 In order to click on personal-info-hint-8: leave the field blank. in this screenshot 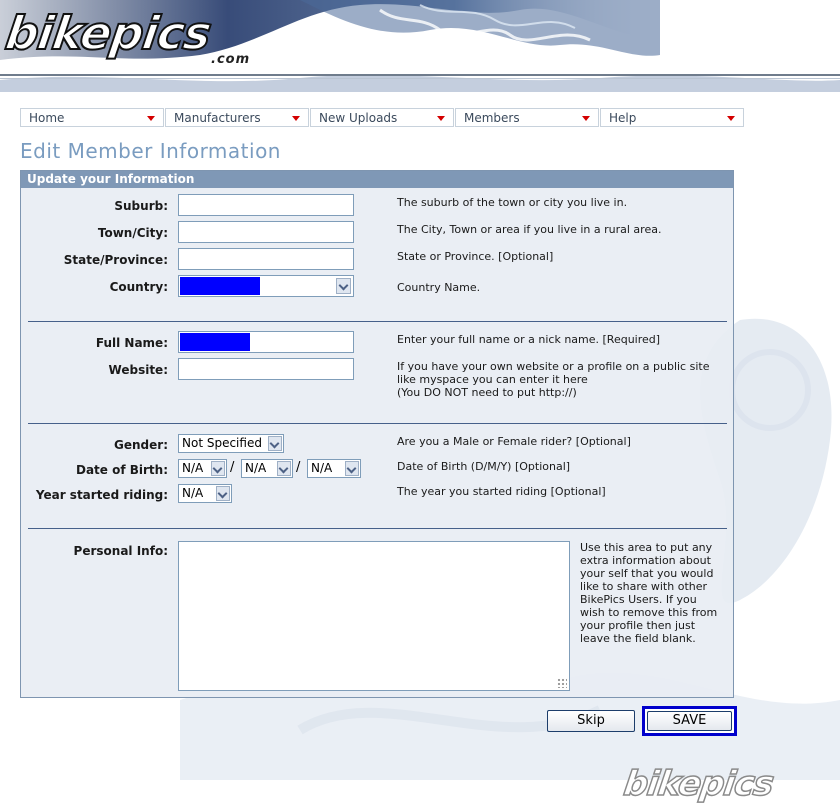, I will do `click(638, 638)`.